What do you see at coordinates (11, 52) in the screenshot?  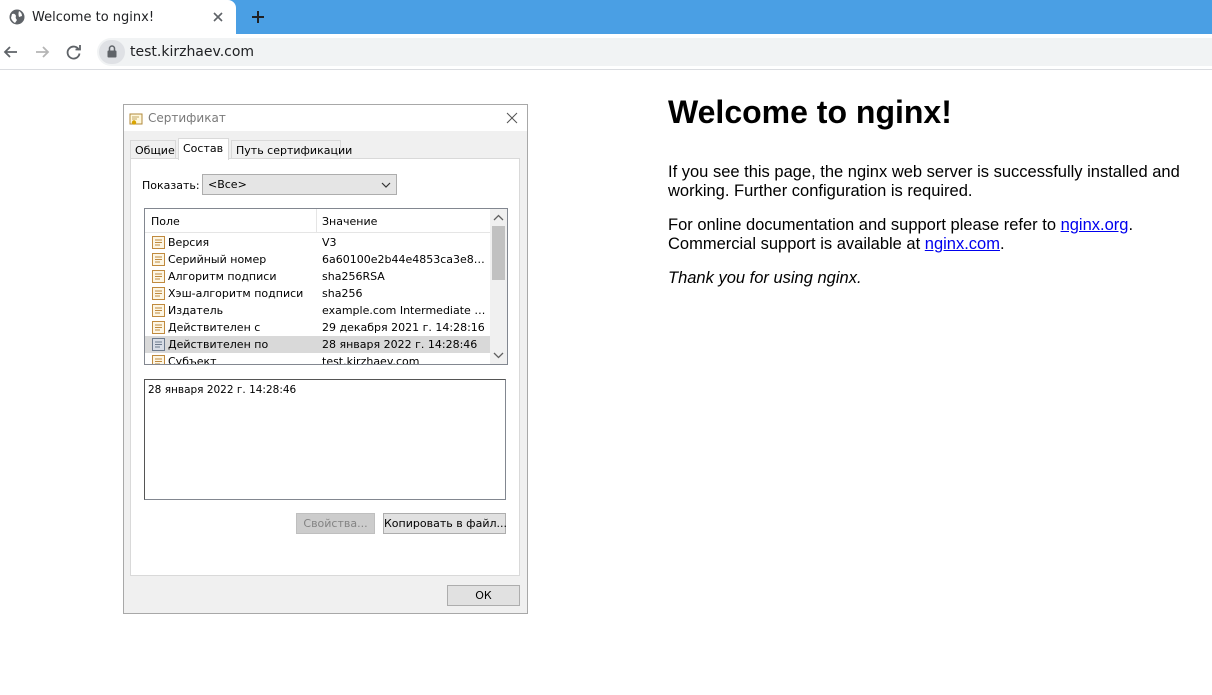 I see `back-icon` at bounding box center [11, 52].